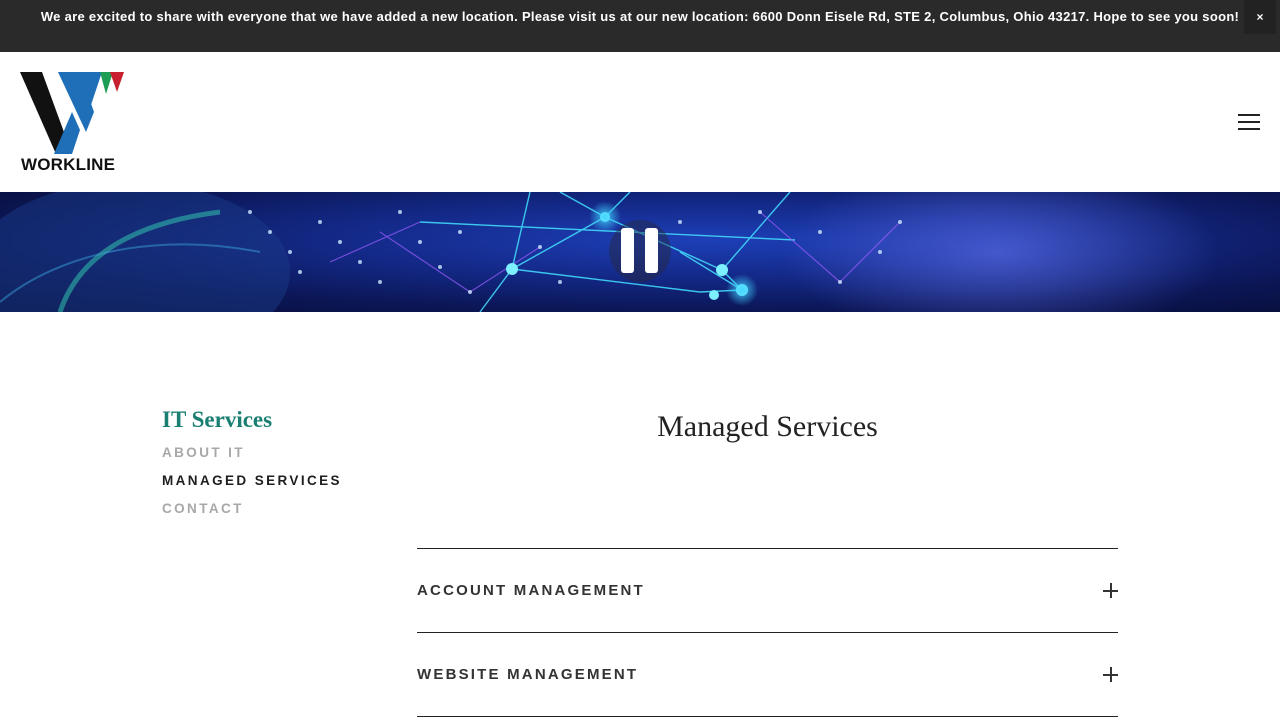 The image size is (1280, 720). Describe the element at coordinates (767, 674) in the screenshot. I see `accordion-item-website-management: WEBSITE MANAGEMENT` at that location.